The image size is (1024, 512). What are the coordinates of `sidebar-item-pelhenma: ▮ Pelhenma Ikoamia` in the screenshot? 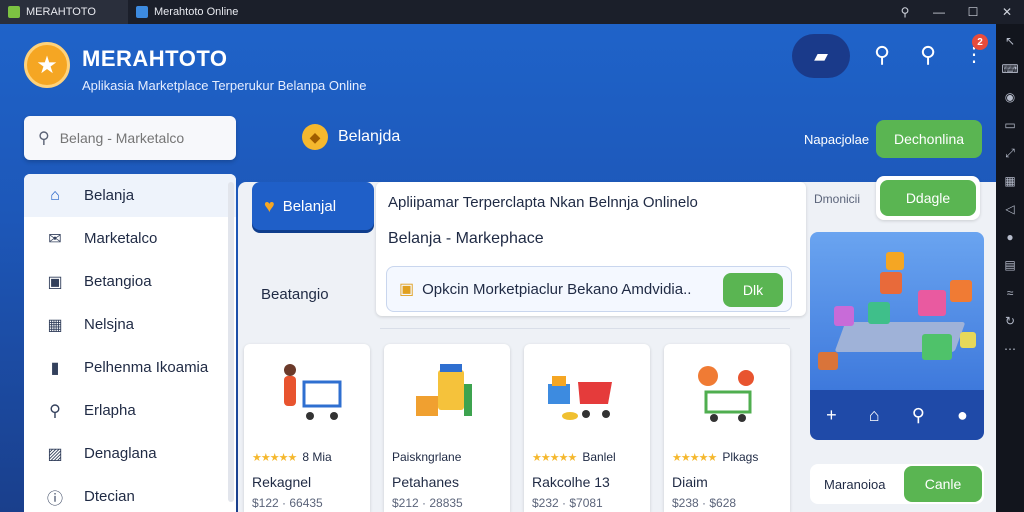 It's located at (130, 367).